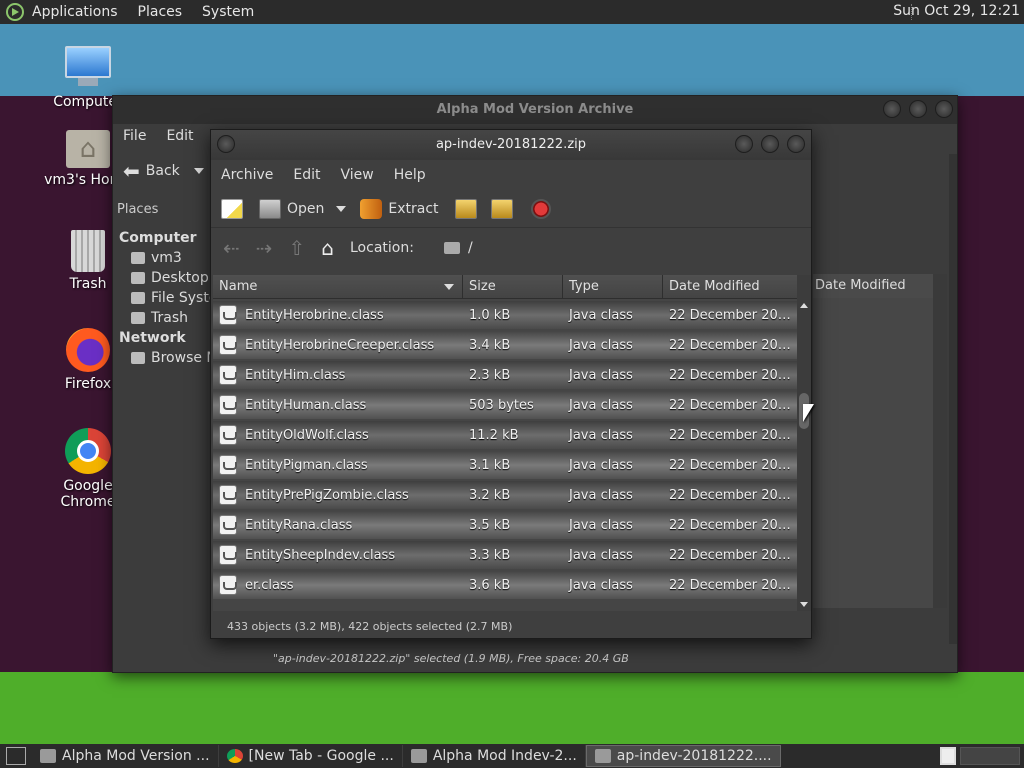 The height and width of the screenshot is (768, 1024). Describe the element at coordinates (730, 286) in the screenshot. I see `column-header-date: Date Modified` at that location.